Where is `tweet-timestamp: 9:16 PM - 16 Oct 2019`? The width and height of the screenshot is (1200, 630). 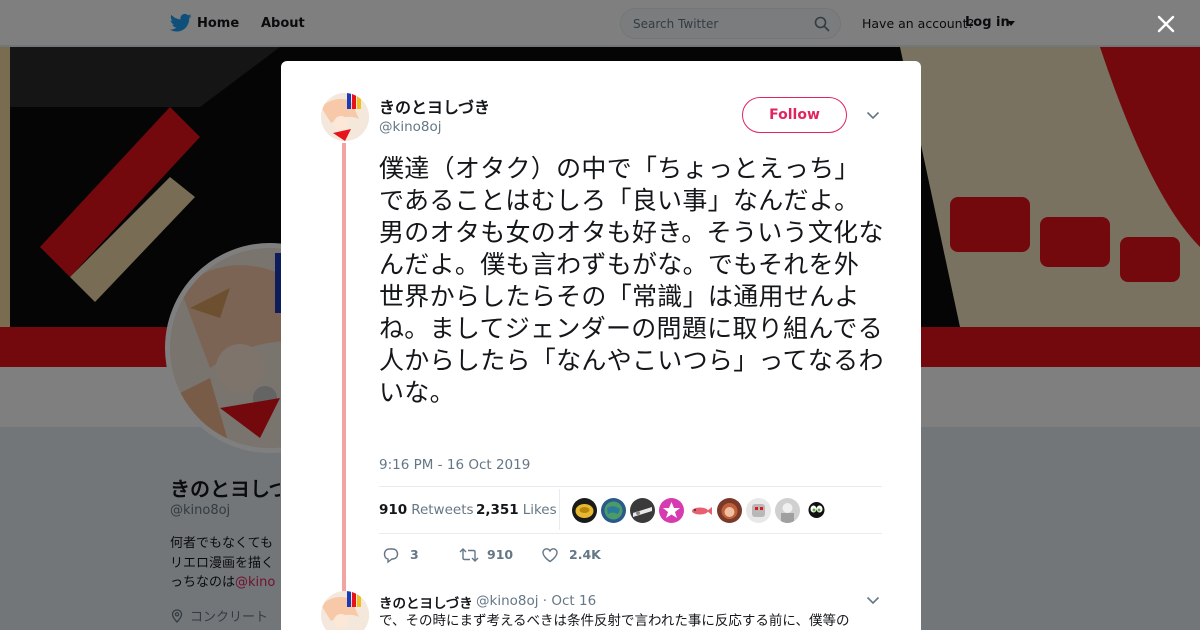
tweet-timestamp: 9:16 PM - 16 Oct 2019 is located at coordinates (454, 465).